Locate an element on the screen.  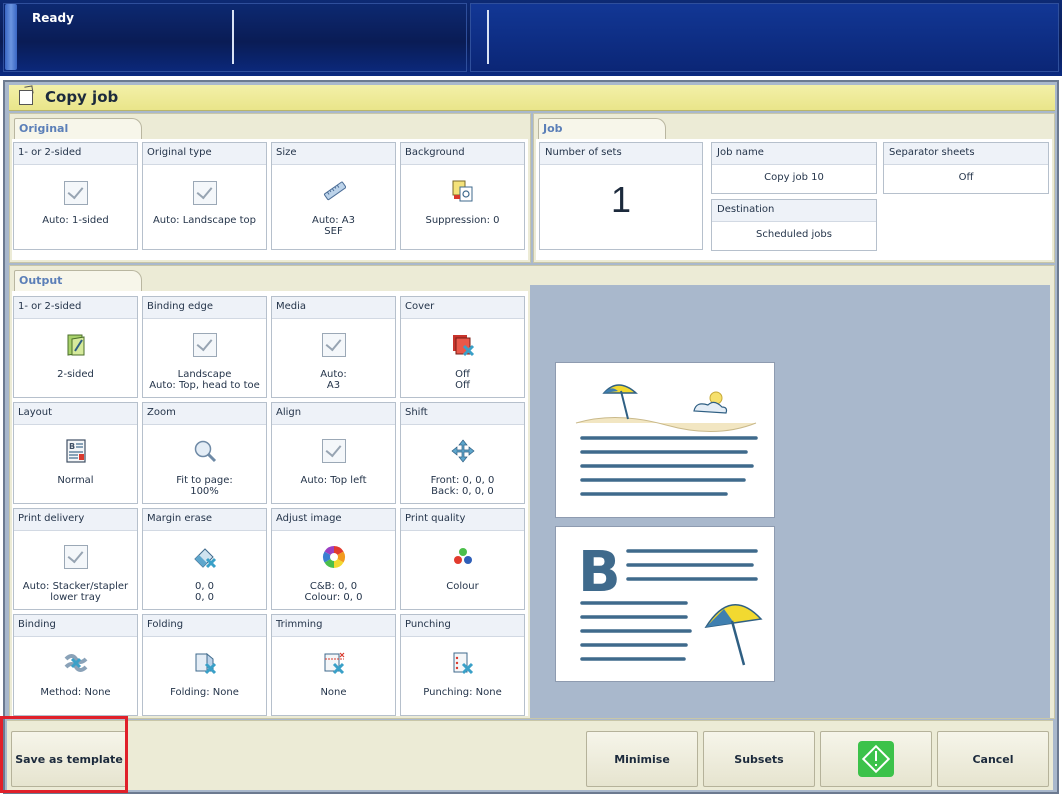
tab-job: Job is located at coordinates (602, 129).